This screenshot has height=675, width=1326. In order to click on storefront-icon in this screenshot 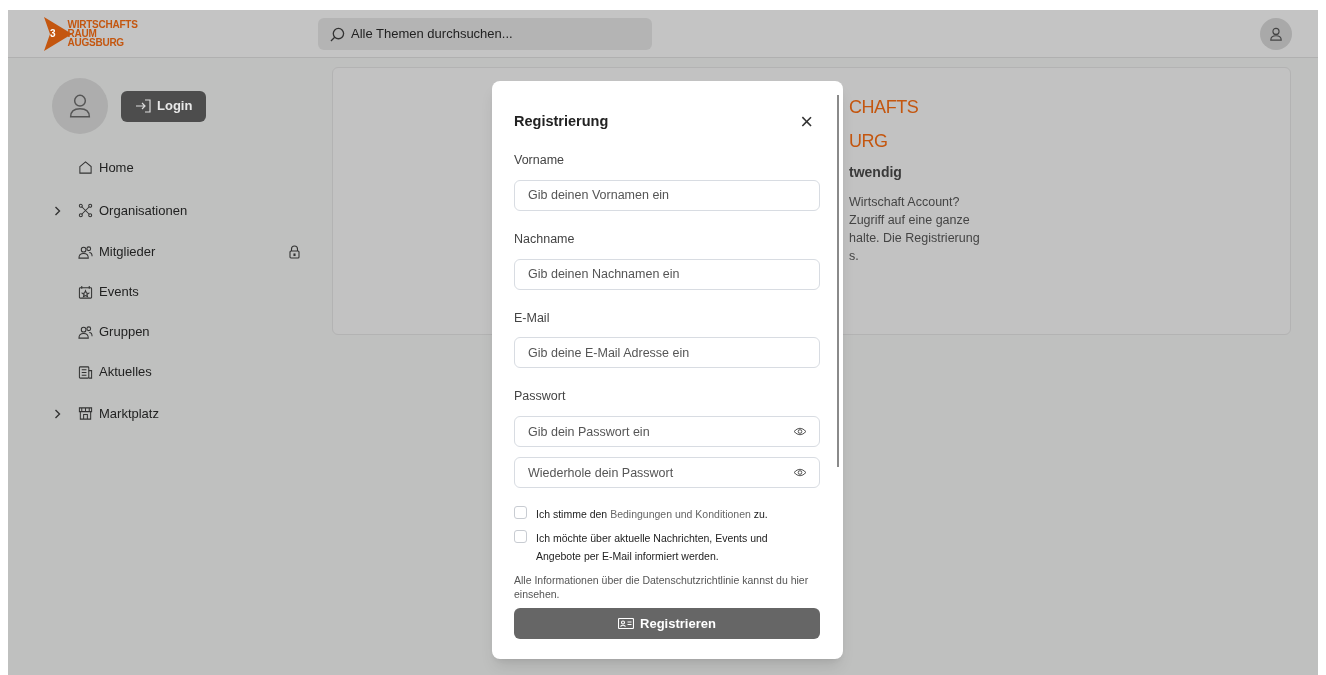, I will do `click(85, 413)`.